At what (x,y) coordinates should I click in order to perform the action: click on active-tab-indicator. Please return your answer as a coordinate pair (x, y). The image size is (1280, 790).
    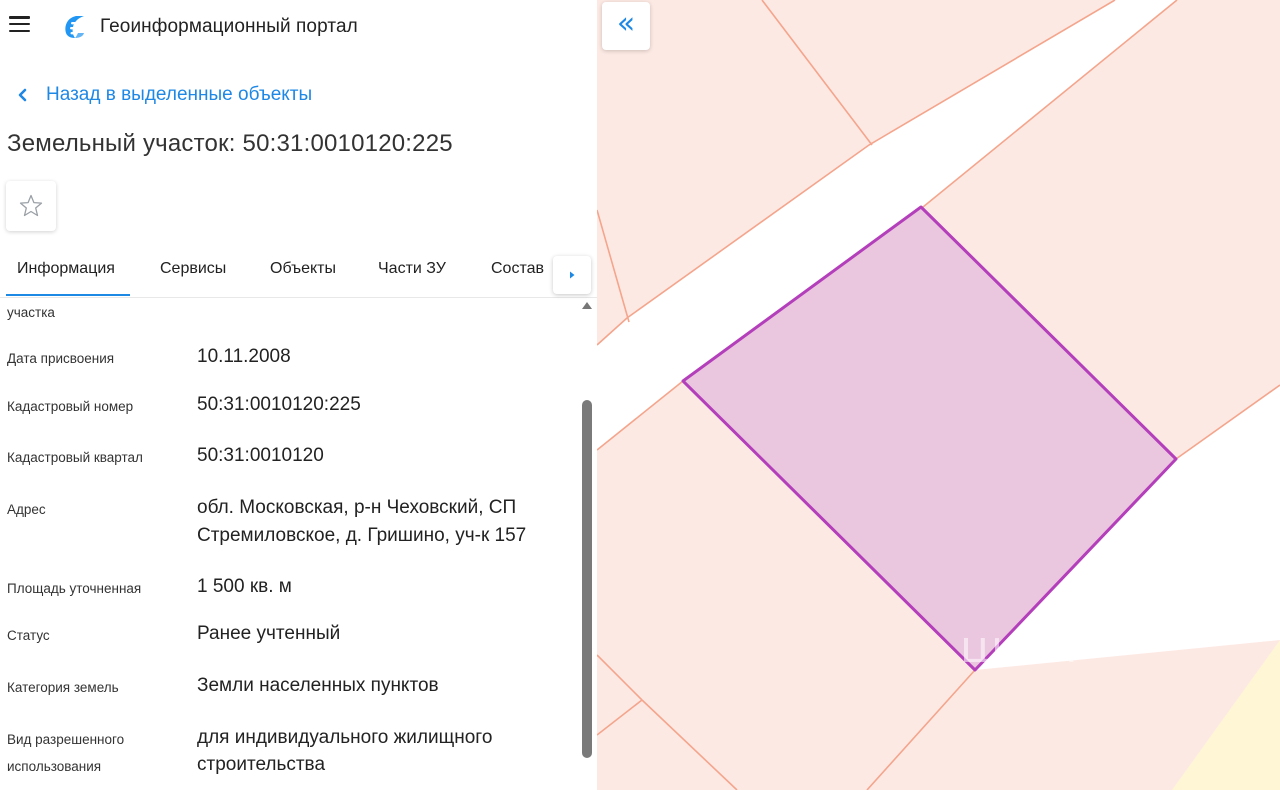
    Looking at the image, I should click on (68, 295).